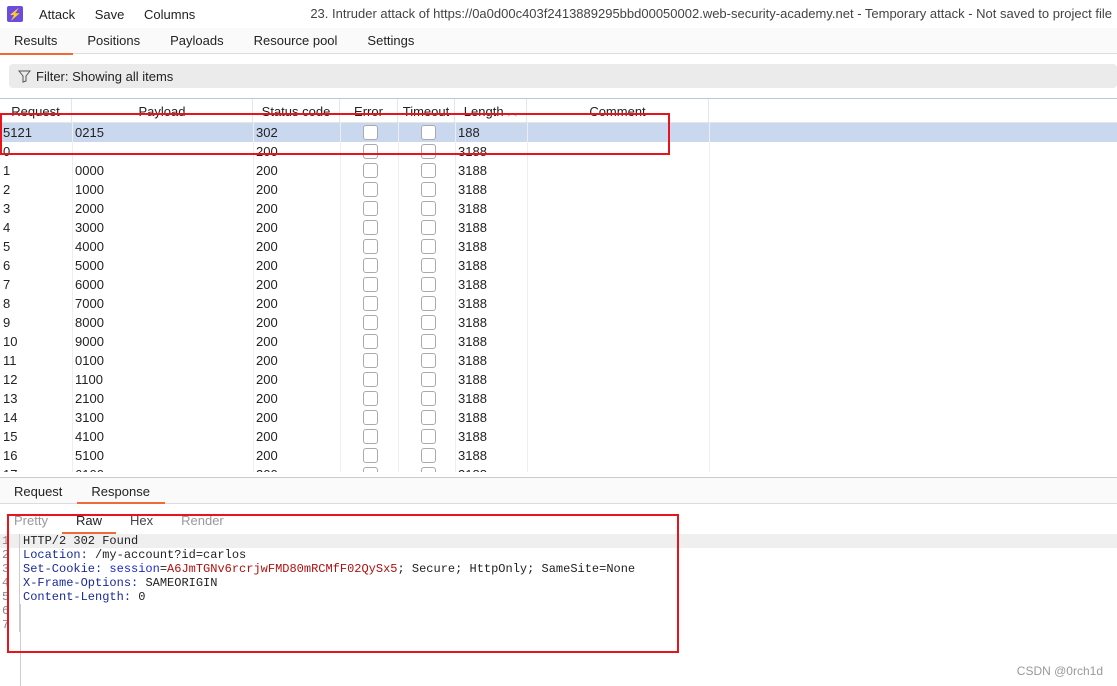 Image resolution: width=1117 pixels, height=686 pixels. I want to click on cell-request: 16, so click(10, 455).